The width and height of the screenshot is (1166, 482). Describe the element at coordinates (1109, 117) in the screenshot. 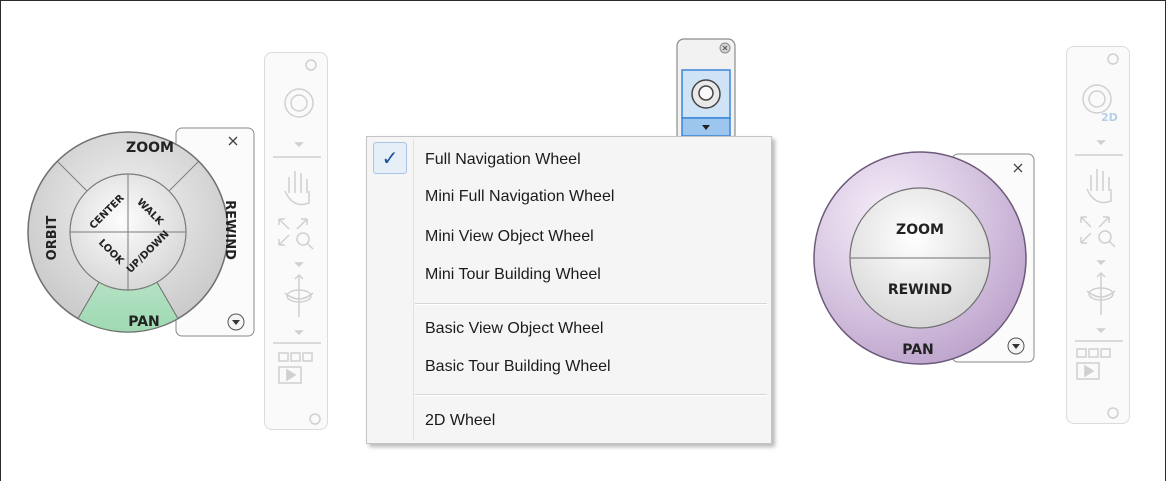

I see `2d-badge: 2D` at that location.